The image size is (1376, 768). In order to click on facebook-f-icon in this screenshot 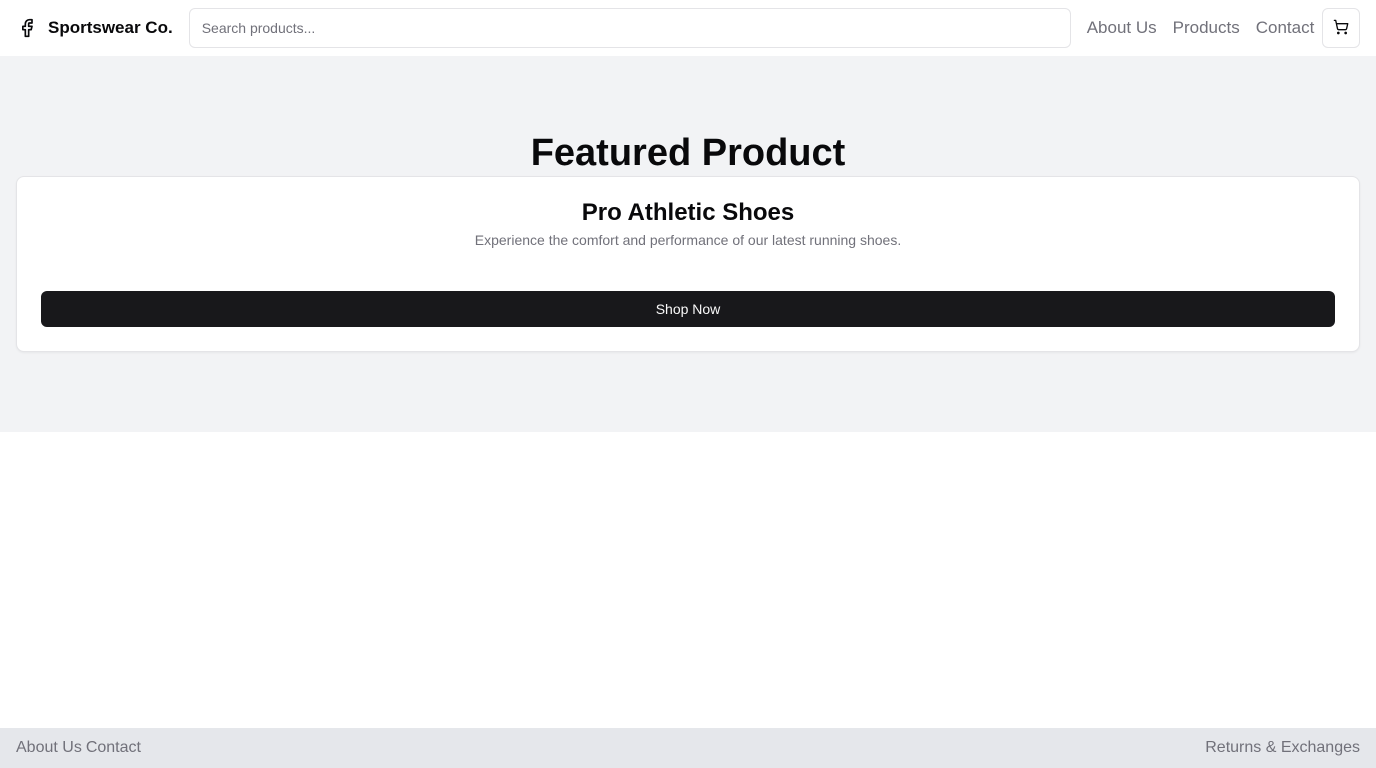, I will do `click(27, 28)`.